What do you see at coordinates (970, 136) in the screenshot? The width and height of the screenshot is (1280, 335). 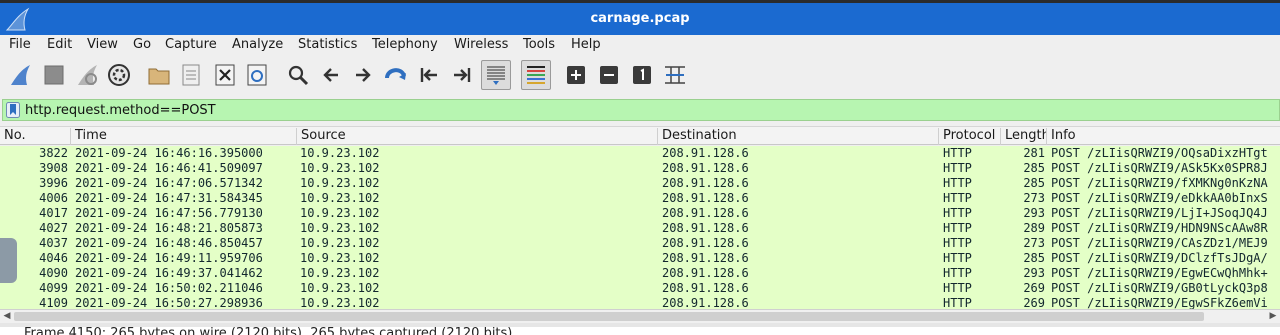 I see `column-header-protocol: Protocol` at bounding box center [970, 136].